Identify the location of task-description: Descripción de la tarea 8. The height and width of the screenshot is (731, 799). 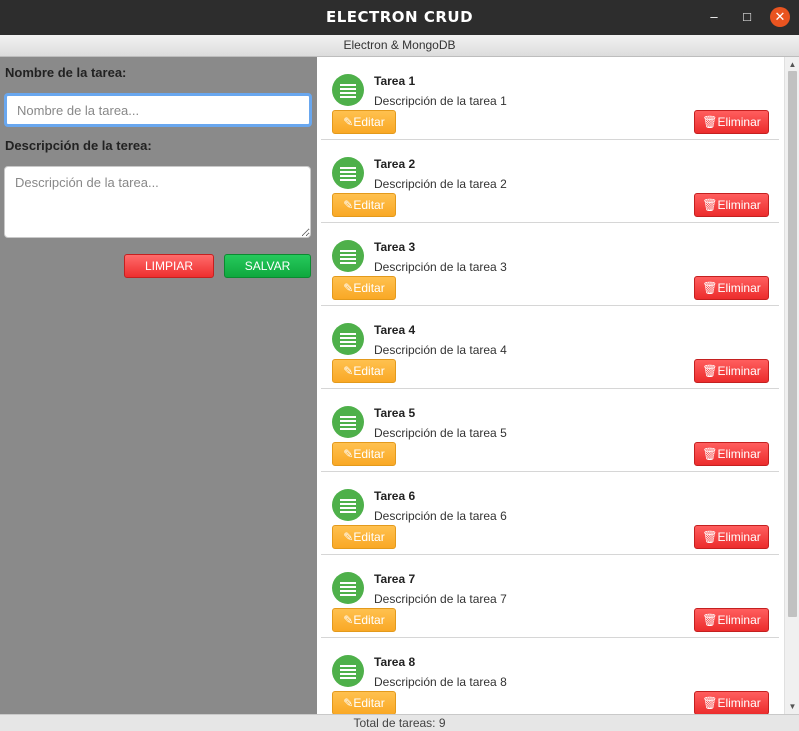
(440, 682).